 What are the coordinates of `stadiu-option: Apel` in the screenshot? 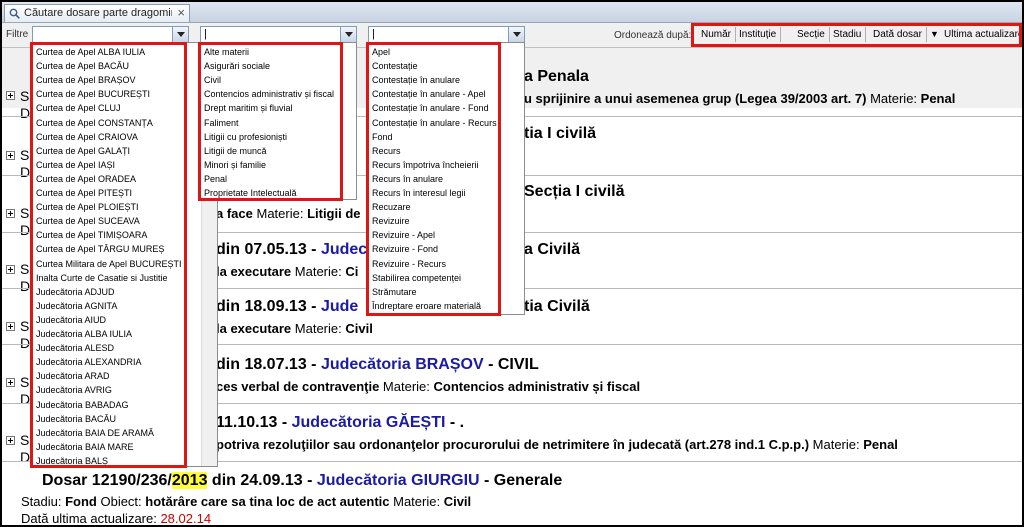 It's located at (381, 52).